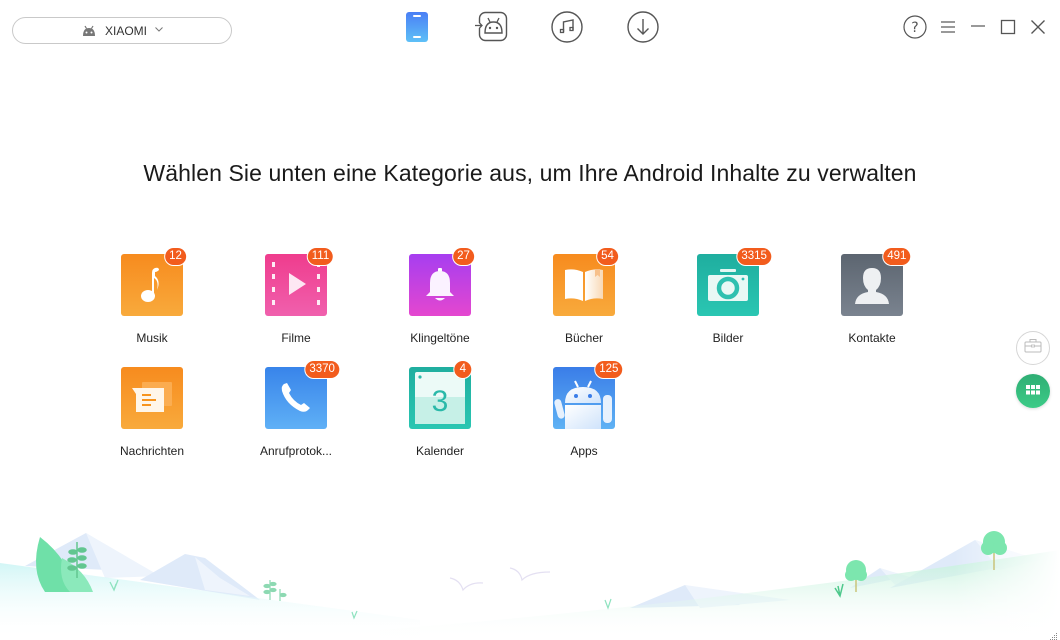 This screenshot has width=1060, height=640. What do you see at coordinates (152, 451) in the screenshot?
I see `category-label: Nachrichten` at bounding box center [152, 451].